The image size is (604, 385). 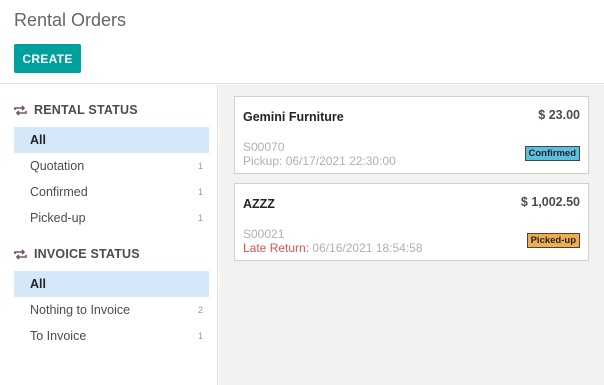 I want to click on filter-confirmed: Confirmed 1, so click(x=111, y=192).